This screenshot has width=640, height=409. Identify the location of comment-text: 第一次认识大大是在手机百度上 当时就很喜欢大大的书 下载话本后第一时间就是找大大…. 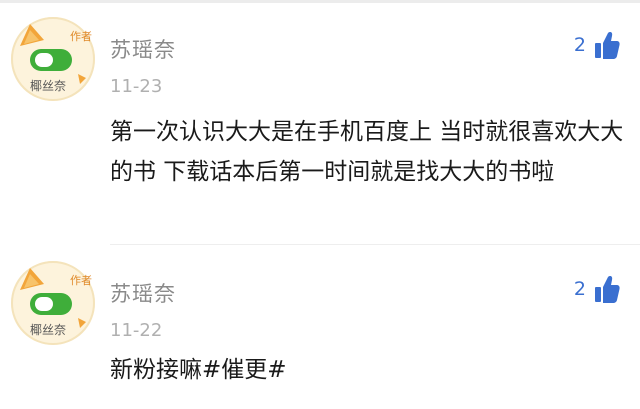
(367, 152).